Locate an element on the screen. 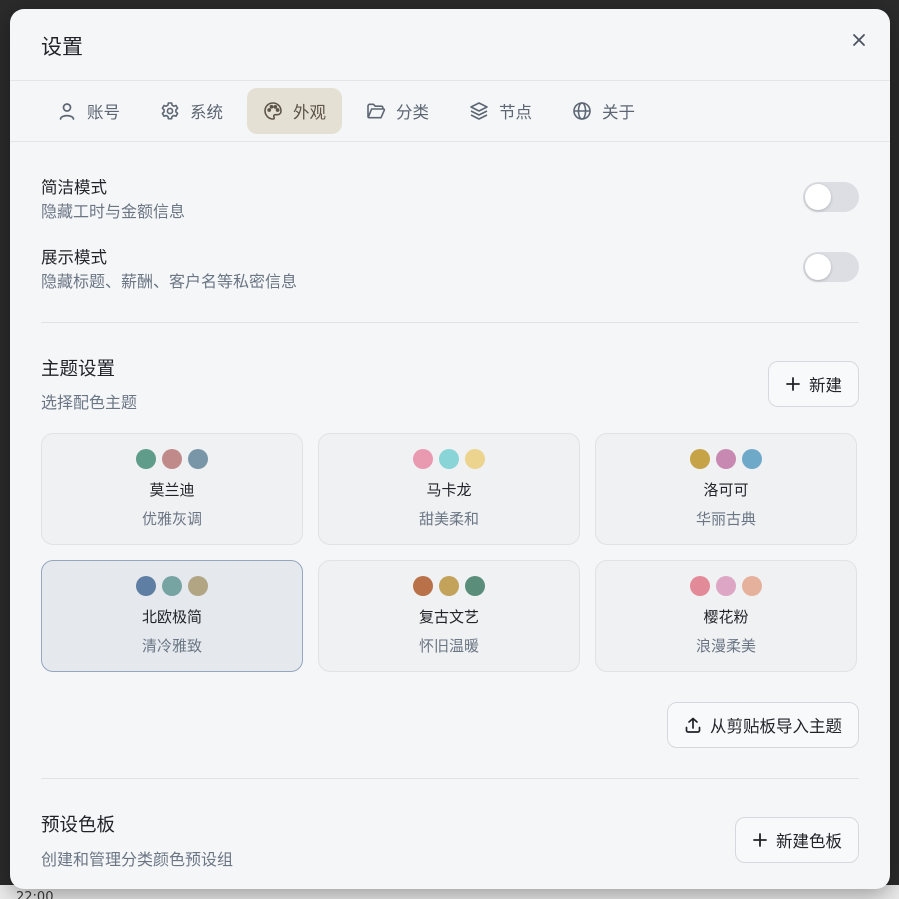 The width and height of the screenshot is (899, 899). theme-name: 樱花粉 is located at coordinates (726, 617).